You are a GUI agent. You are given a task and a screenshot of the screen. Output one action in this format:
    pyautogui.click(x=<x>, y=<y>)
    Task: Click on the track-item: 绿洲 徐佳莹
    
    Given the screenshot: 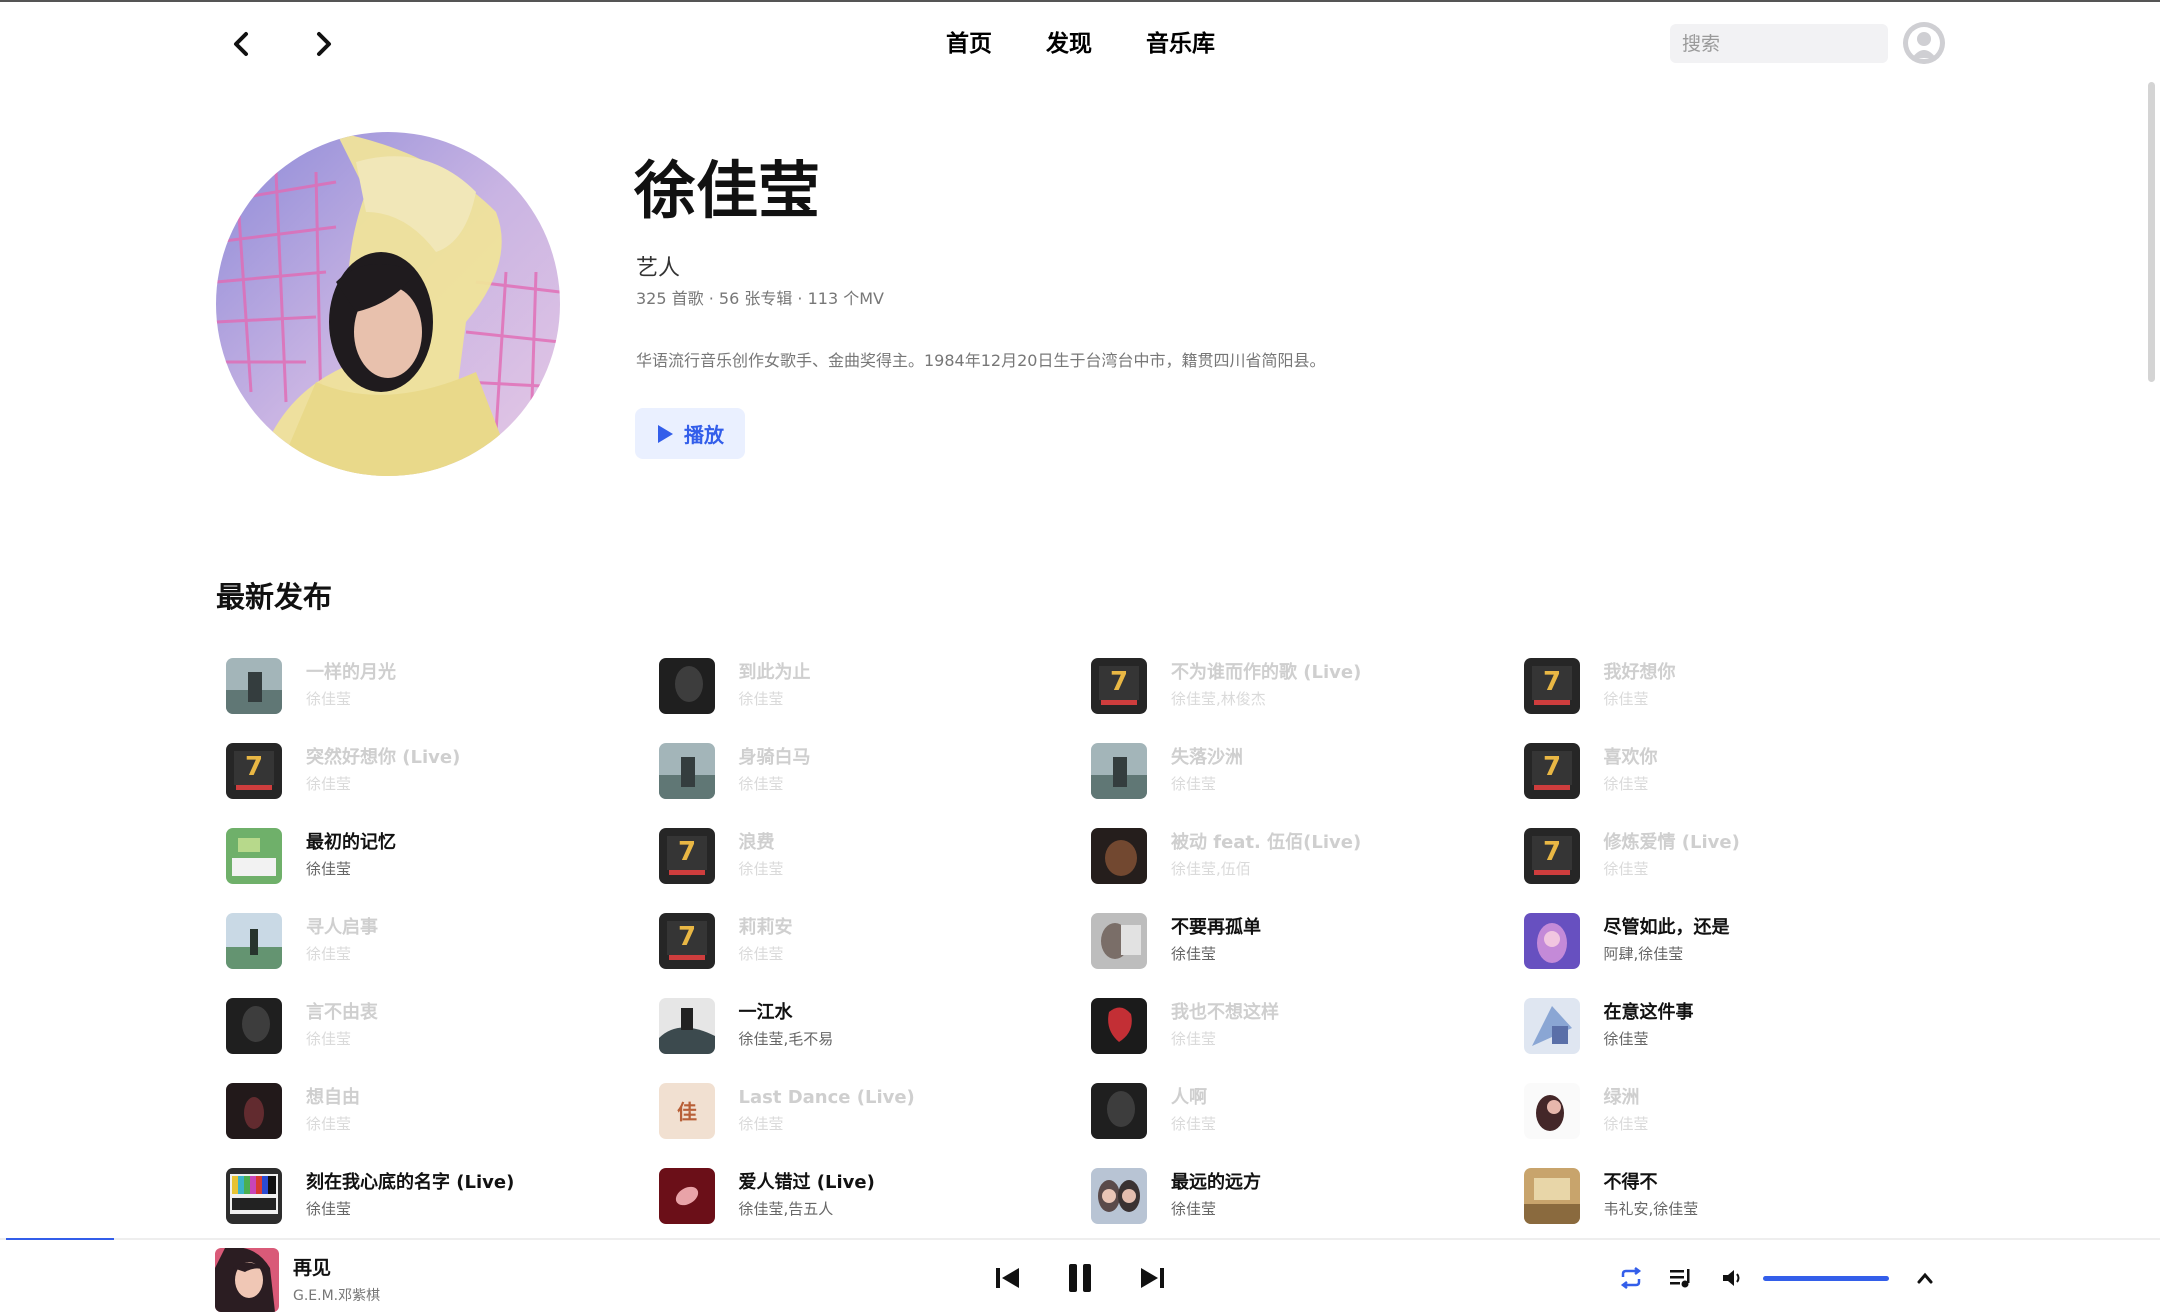 What is the action you would take?
    pyautogui.click(x=1730, y=1110)
    